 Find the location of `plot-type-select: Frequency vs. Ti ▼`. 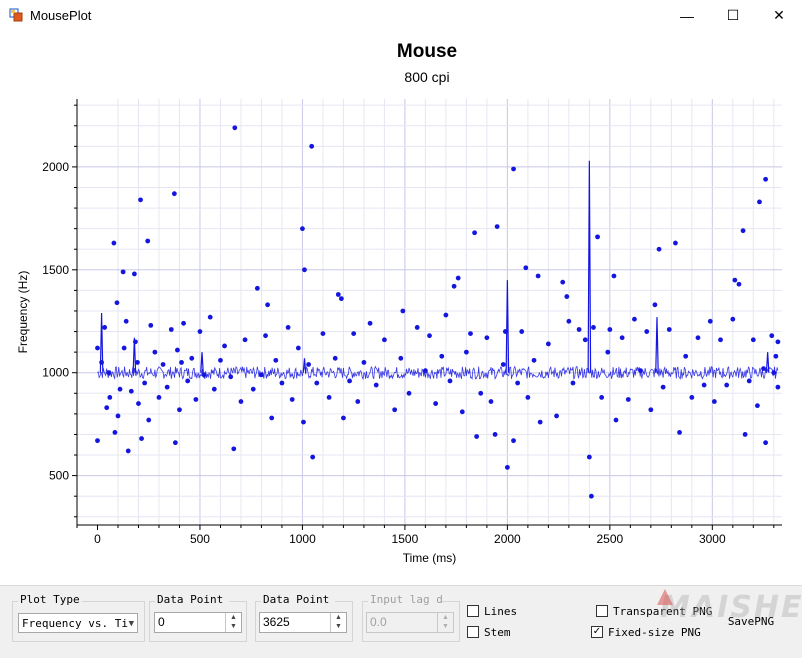

plot-type-select: Frequency vs. Ti ▼ is located at coordinates (78, 623).